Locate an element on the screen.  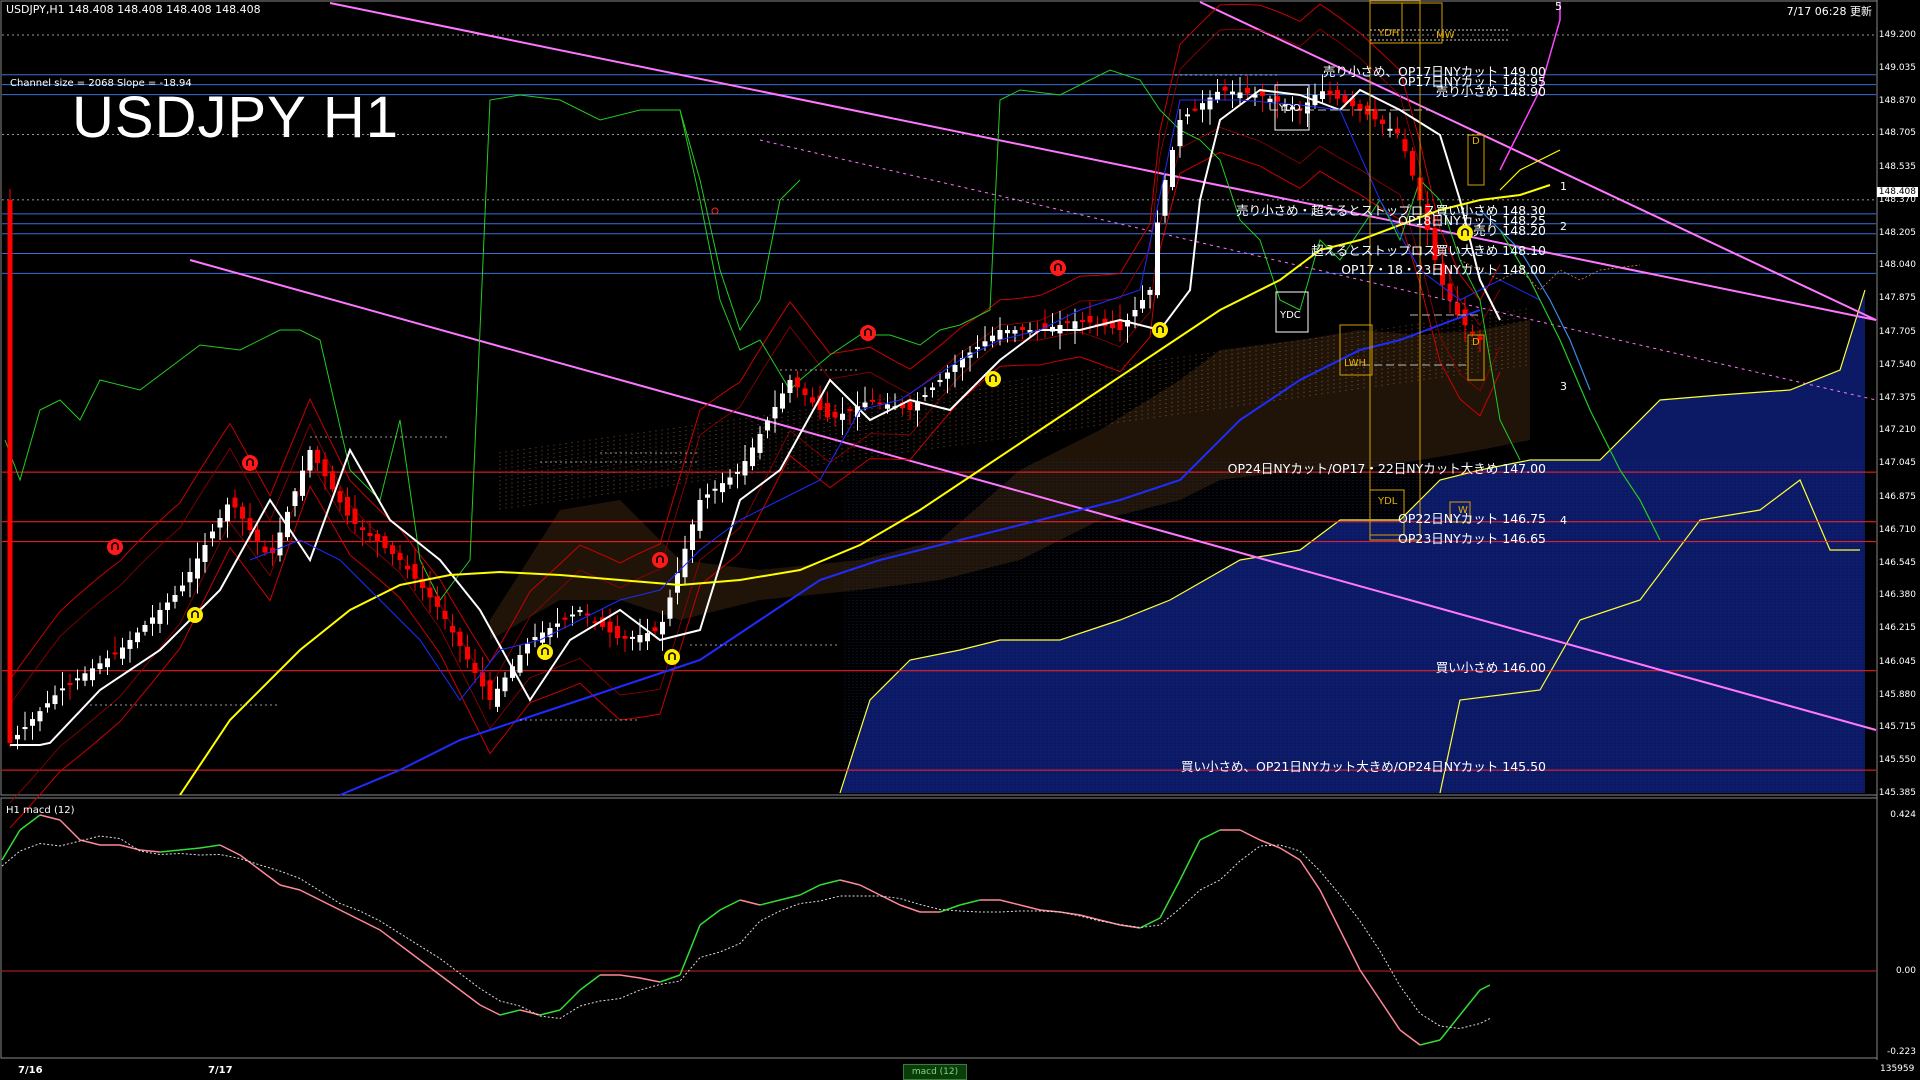
price-tick: 146.045 is located at coordinates (1897, 661).